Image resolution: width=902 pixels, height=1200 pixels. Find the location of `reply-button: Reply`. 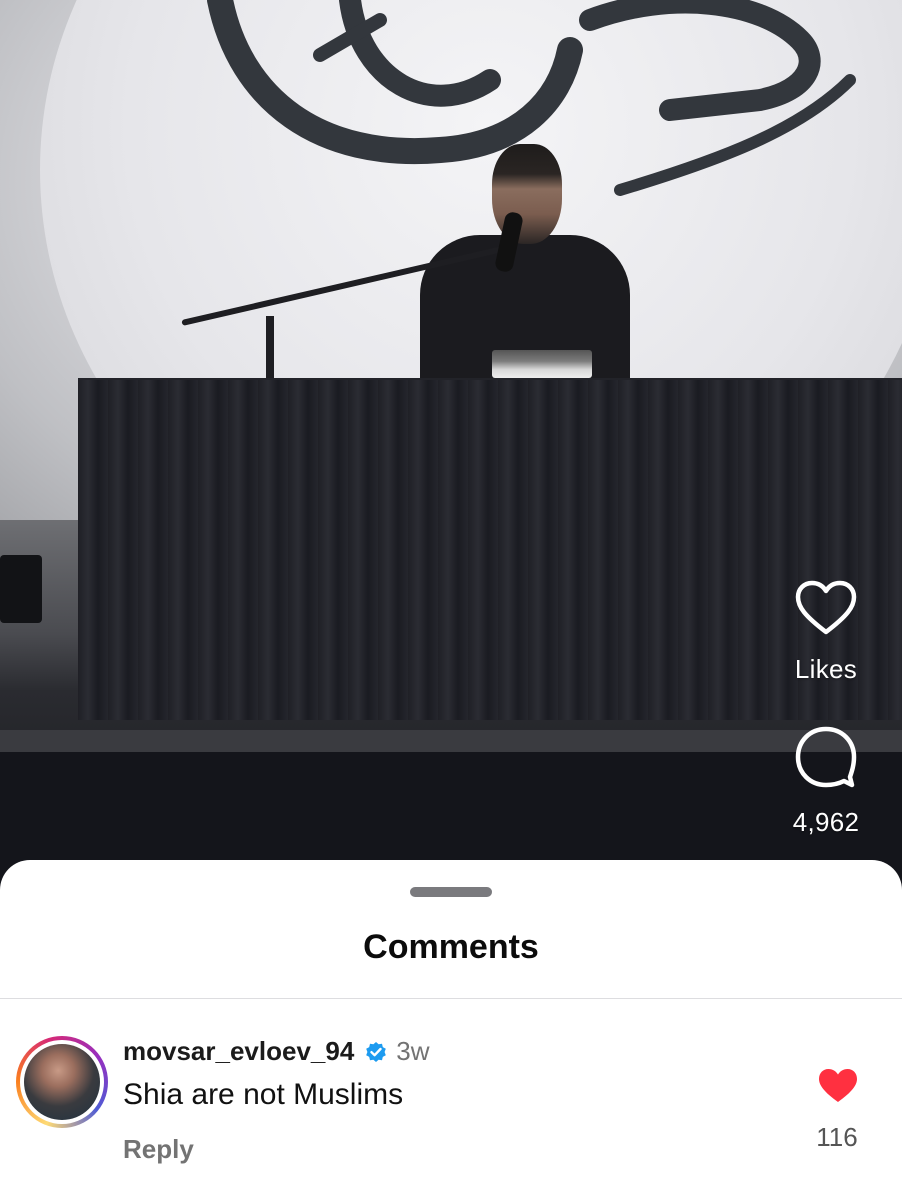

reply-button: Reply is located at coordinates (158, 1149).